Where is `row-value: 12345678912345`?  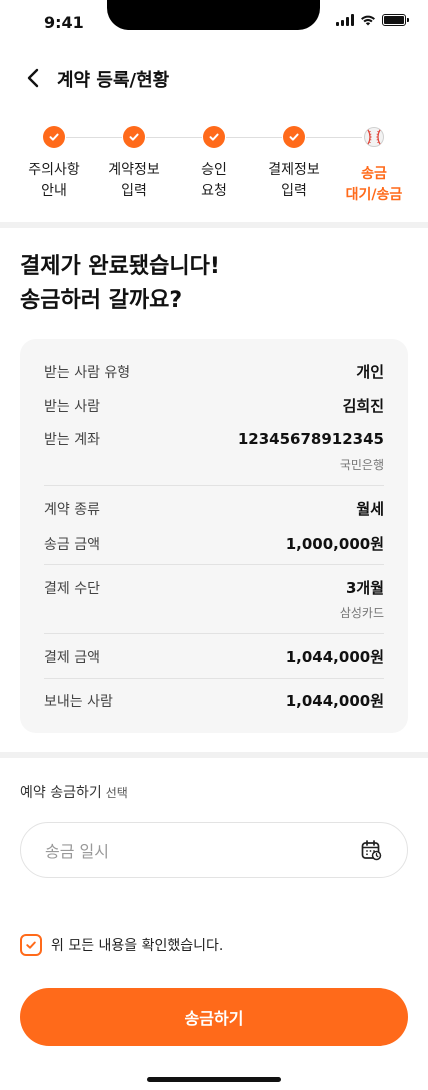
row-value: 12345678912345 is located at coordinates (310, 439).